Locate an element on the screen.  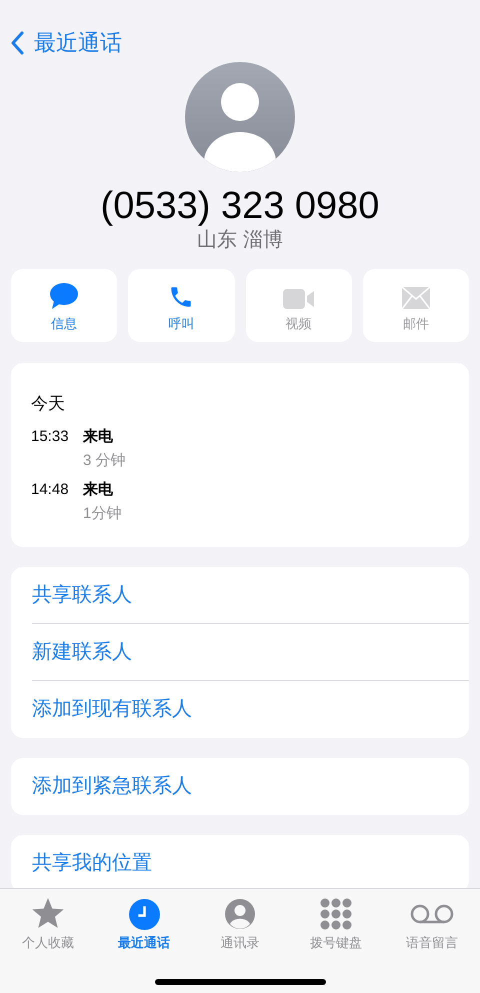
speech-bubble-icon is located at coordinates (64, 296).